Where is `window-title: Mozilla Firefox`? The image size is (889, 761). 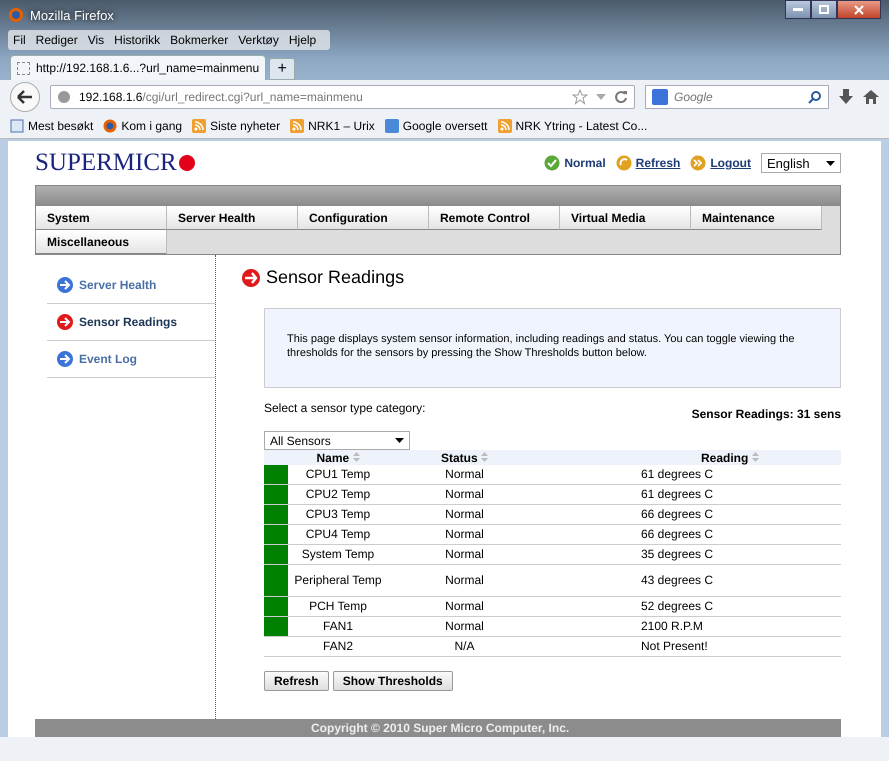 window-title: Mozilla Firefox is located at coordinates (72, 15).